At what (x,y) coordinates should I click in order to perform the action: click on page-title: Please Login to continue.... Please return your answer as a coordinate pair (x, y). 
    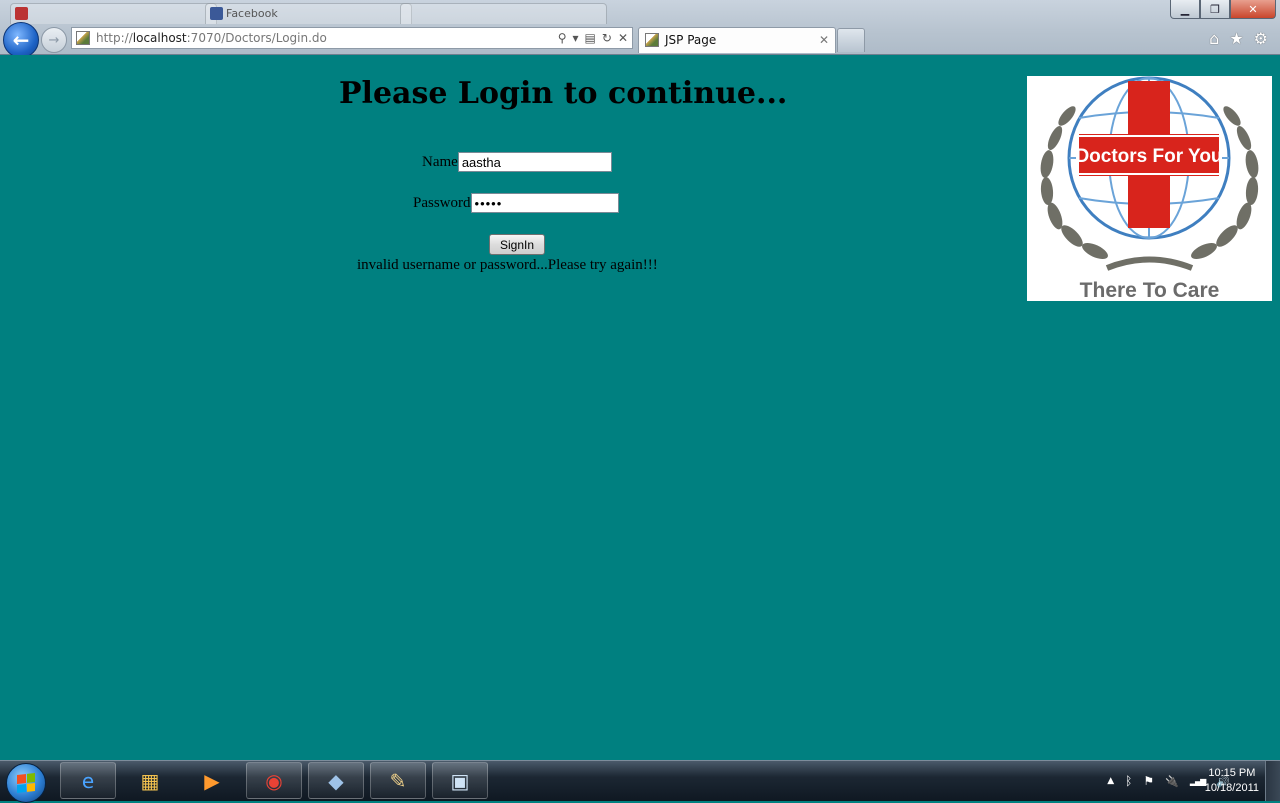
    Looking at the image, I should click on (563, 93).